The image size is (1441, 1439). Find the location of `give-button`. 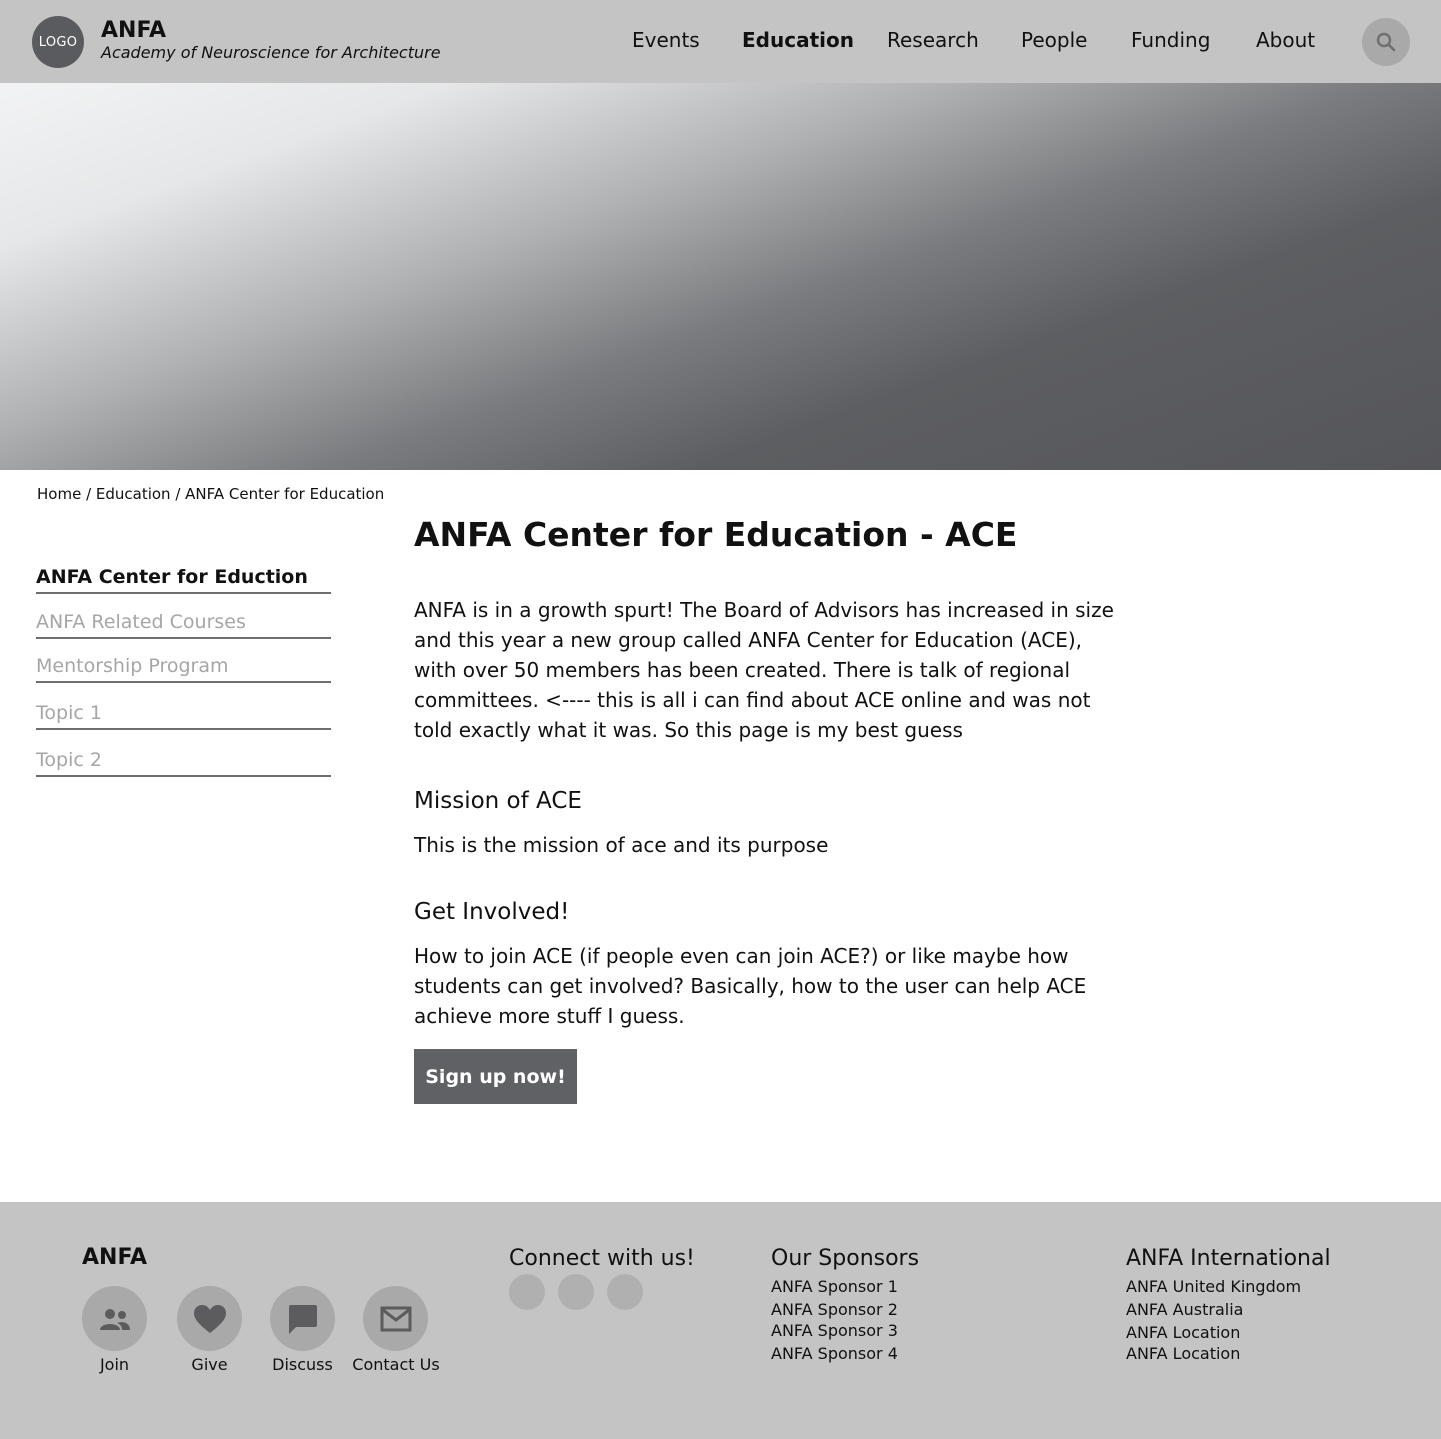

give-button is located at coordinates (209, 1318).